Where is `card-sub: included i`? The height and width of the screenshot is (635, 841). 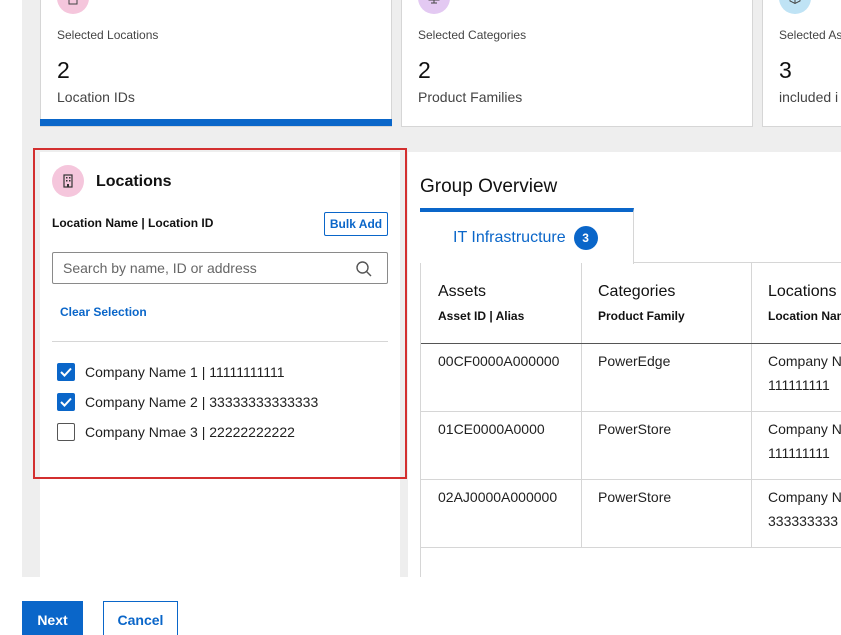
card-sub: included i is located at coordinates (809, 97).